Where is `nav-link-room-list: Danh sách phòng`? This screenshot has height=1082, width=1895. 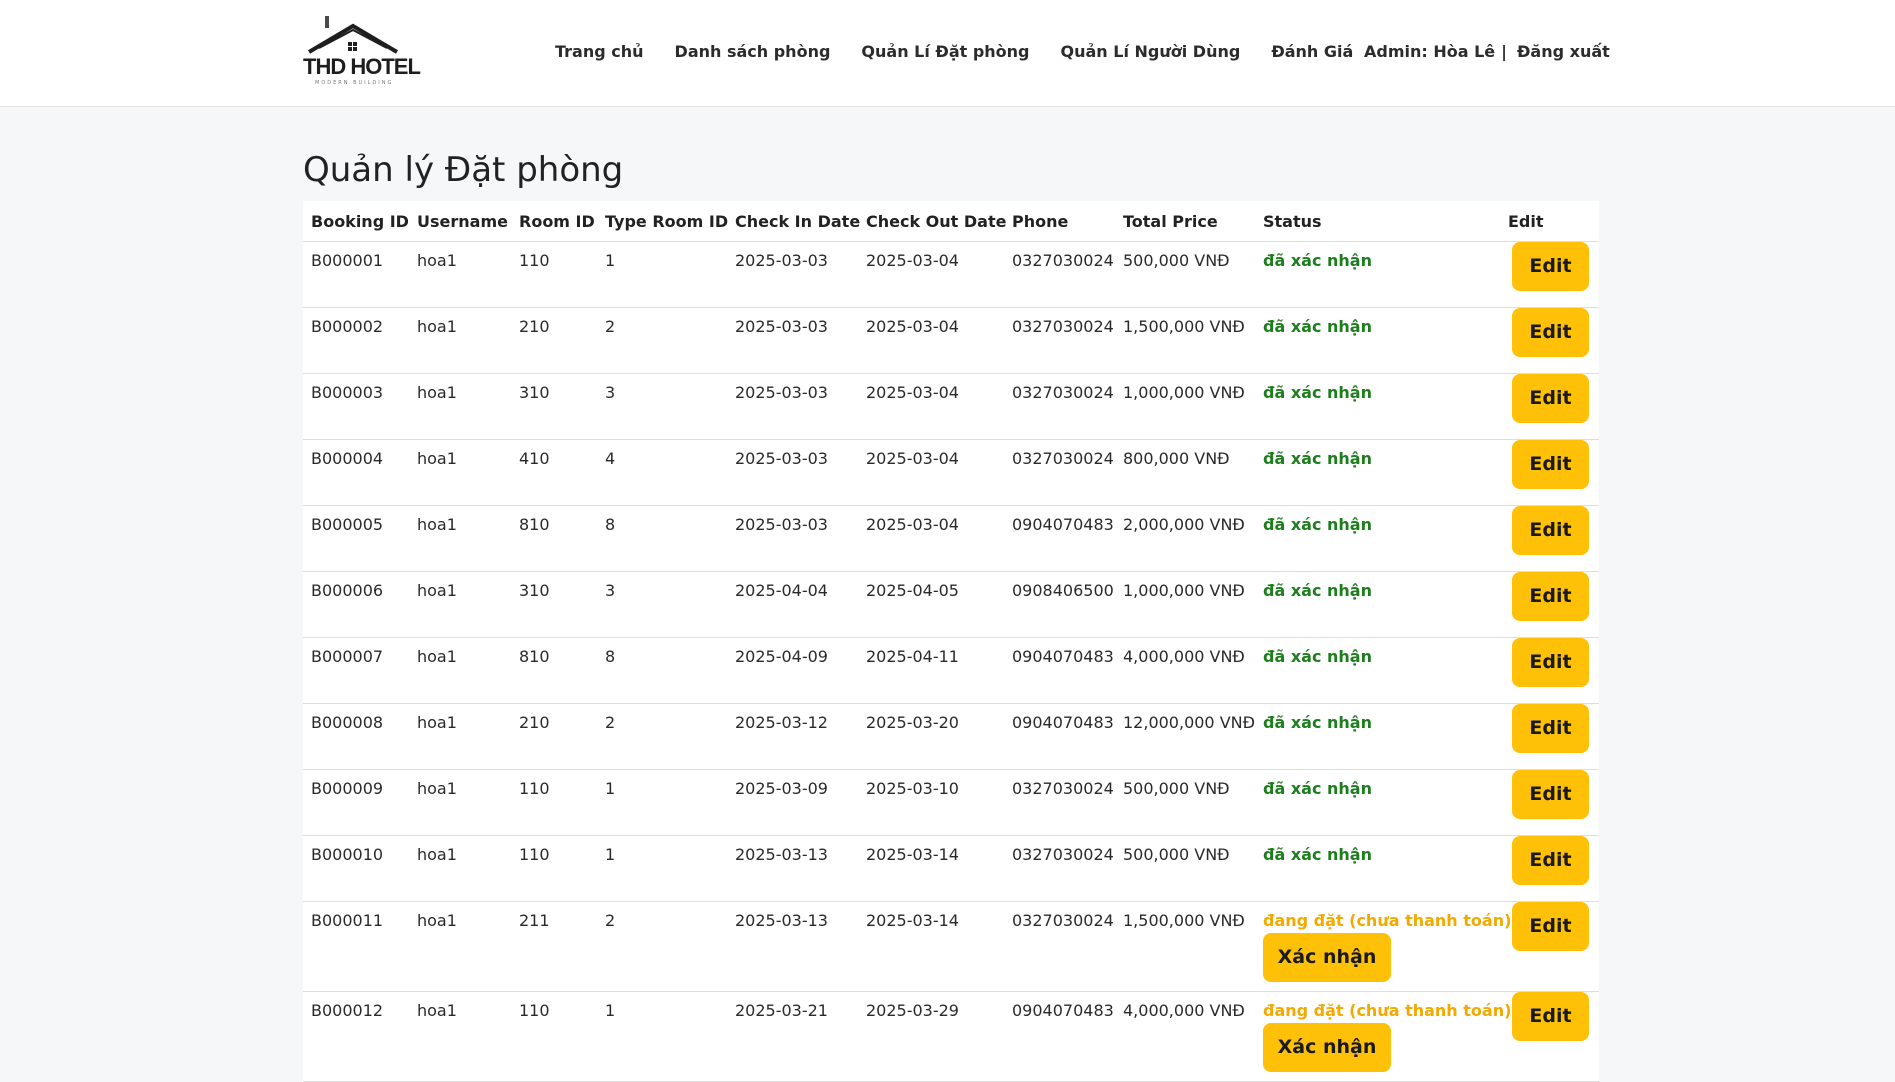
nav-link-room-list: Danh sách phòng is located at coordinates (753, 51).